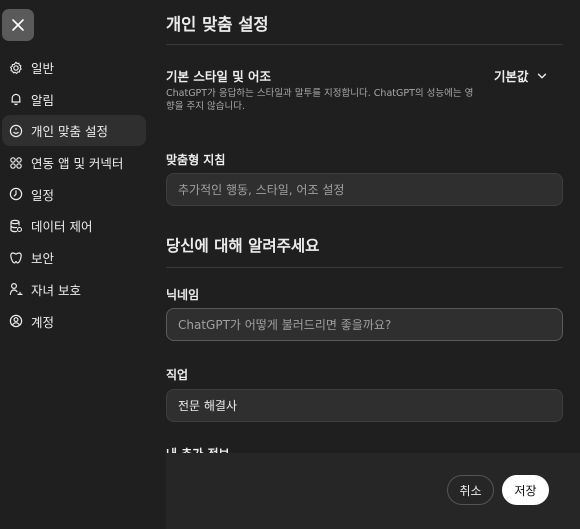 This screenshot has height=529, width=580. What do you see at coordinates (16, 226) in the screenshot?
I see `database-icon` at bounding box center [16, 226].